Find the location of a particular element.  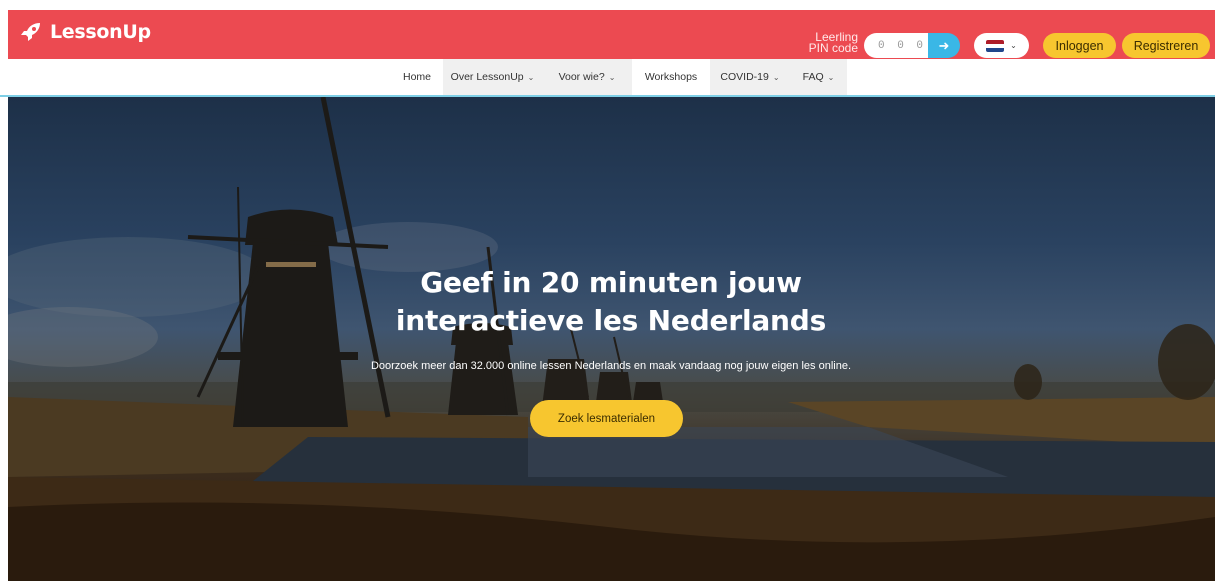

top-bar: LessonUp Leerling PIN code is located at coordinates (611, 34).